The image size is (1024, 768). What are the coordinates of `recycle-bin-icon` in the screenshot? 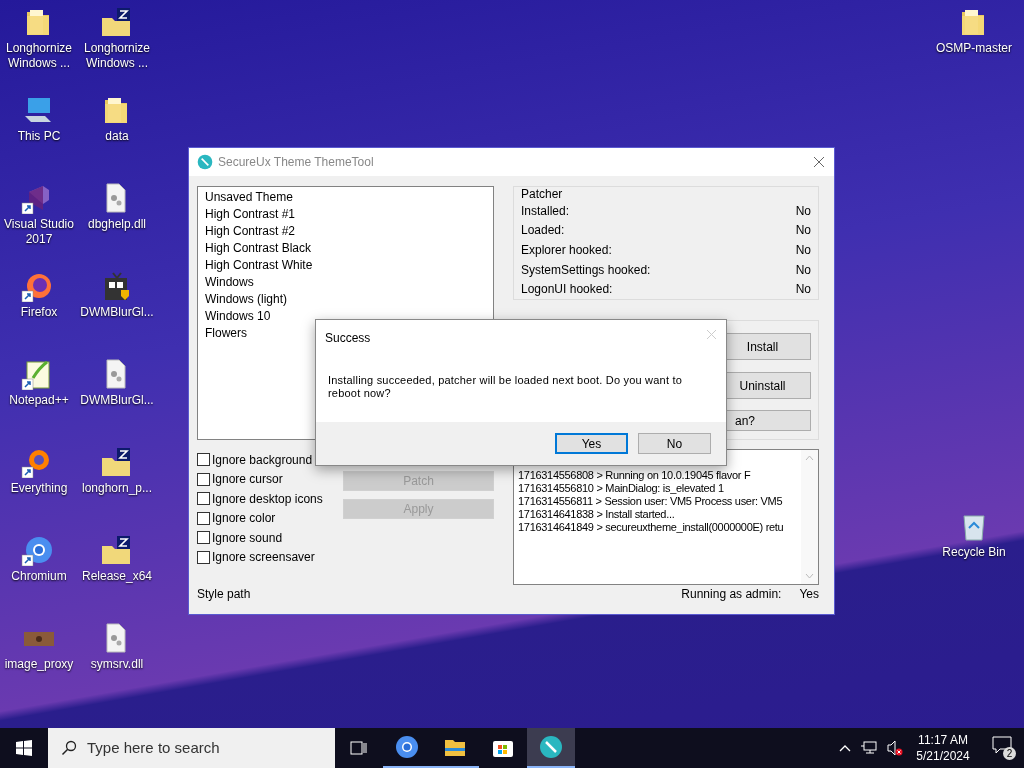 It's located at (974, 528).